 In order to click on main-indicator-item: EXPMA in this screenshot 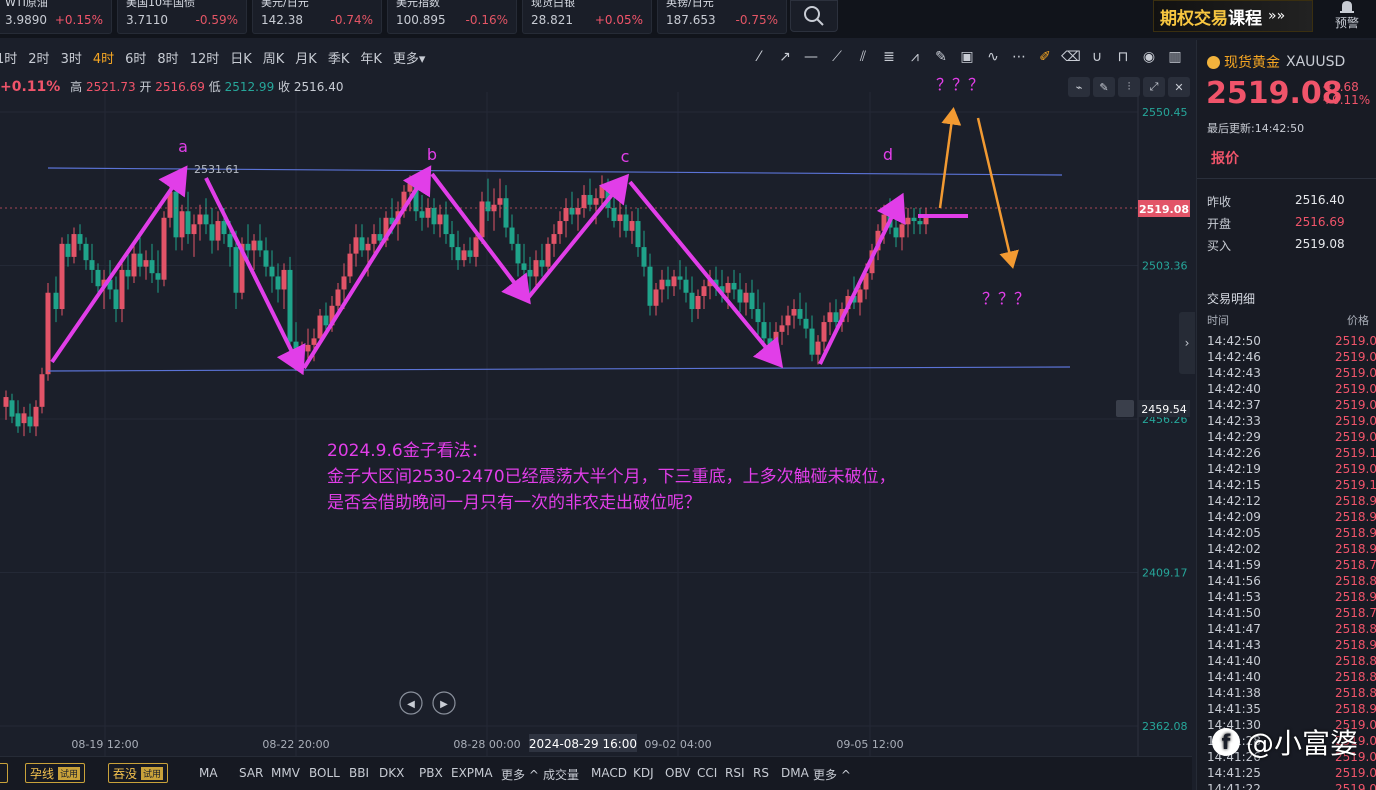, I will do `click(472, 773)`.